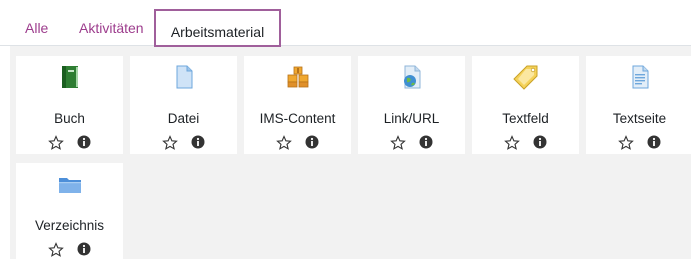 The width and height of the screenshot is (691, 261). Describe the element at coordinates (639, 118) in the screenshot. I see `chooser-item-label: Textseite` at that location.